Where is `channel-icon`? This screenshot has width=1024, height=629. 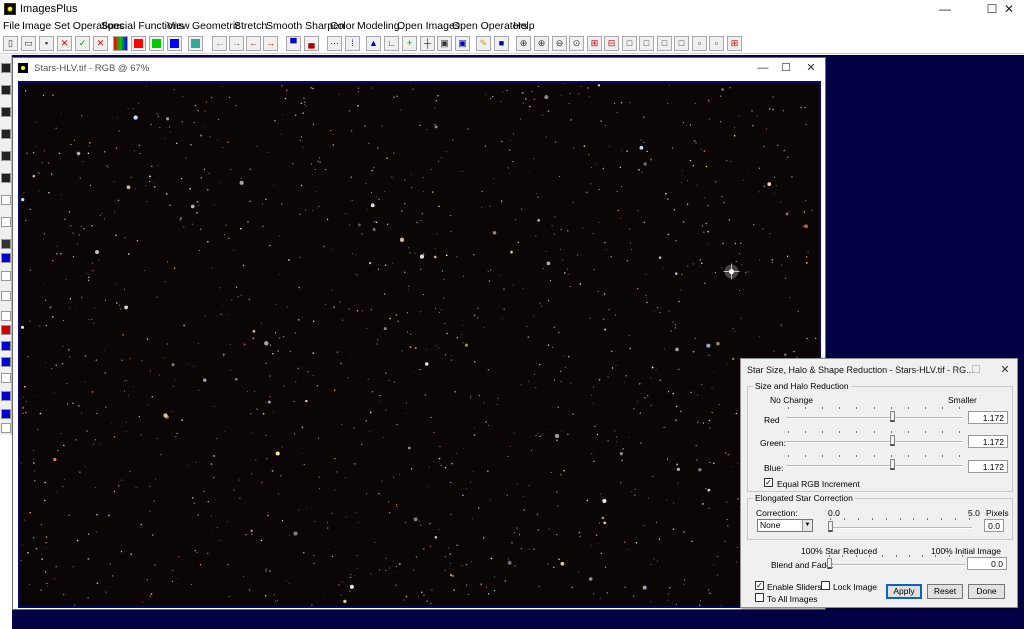
channel-icon is located at coordinates (195, 43).